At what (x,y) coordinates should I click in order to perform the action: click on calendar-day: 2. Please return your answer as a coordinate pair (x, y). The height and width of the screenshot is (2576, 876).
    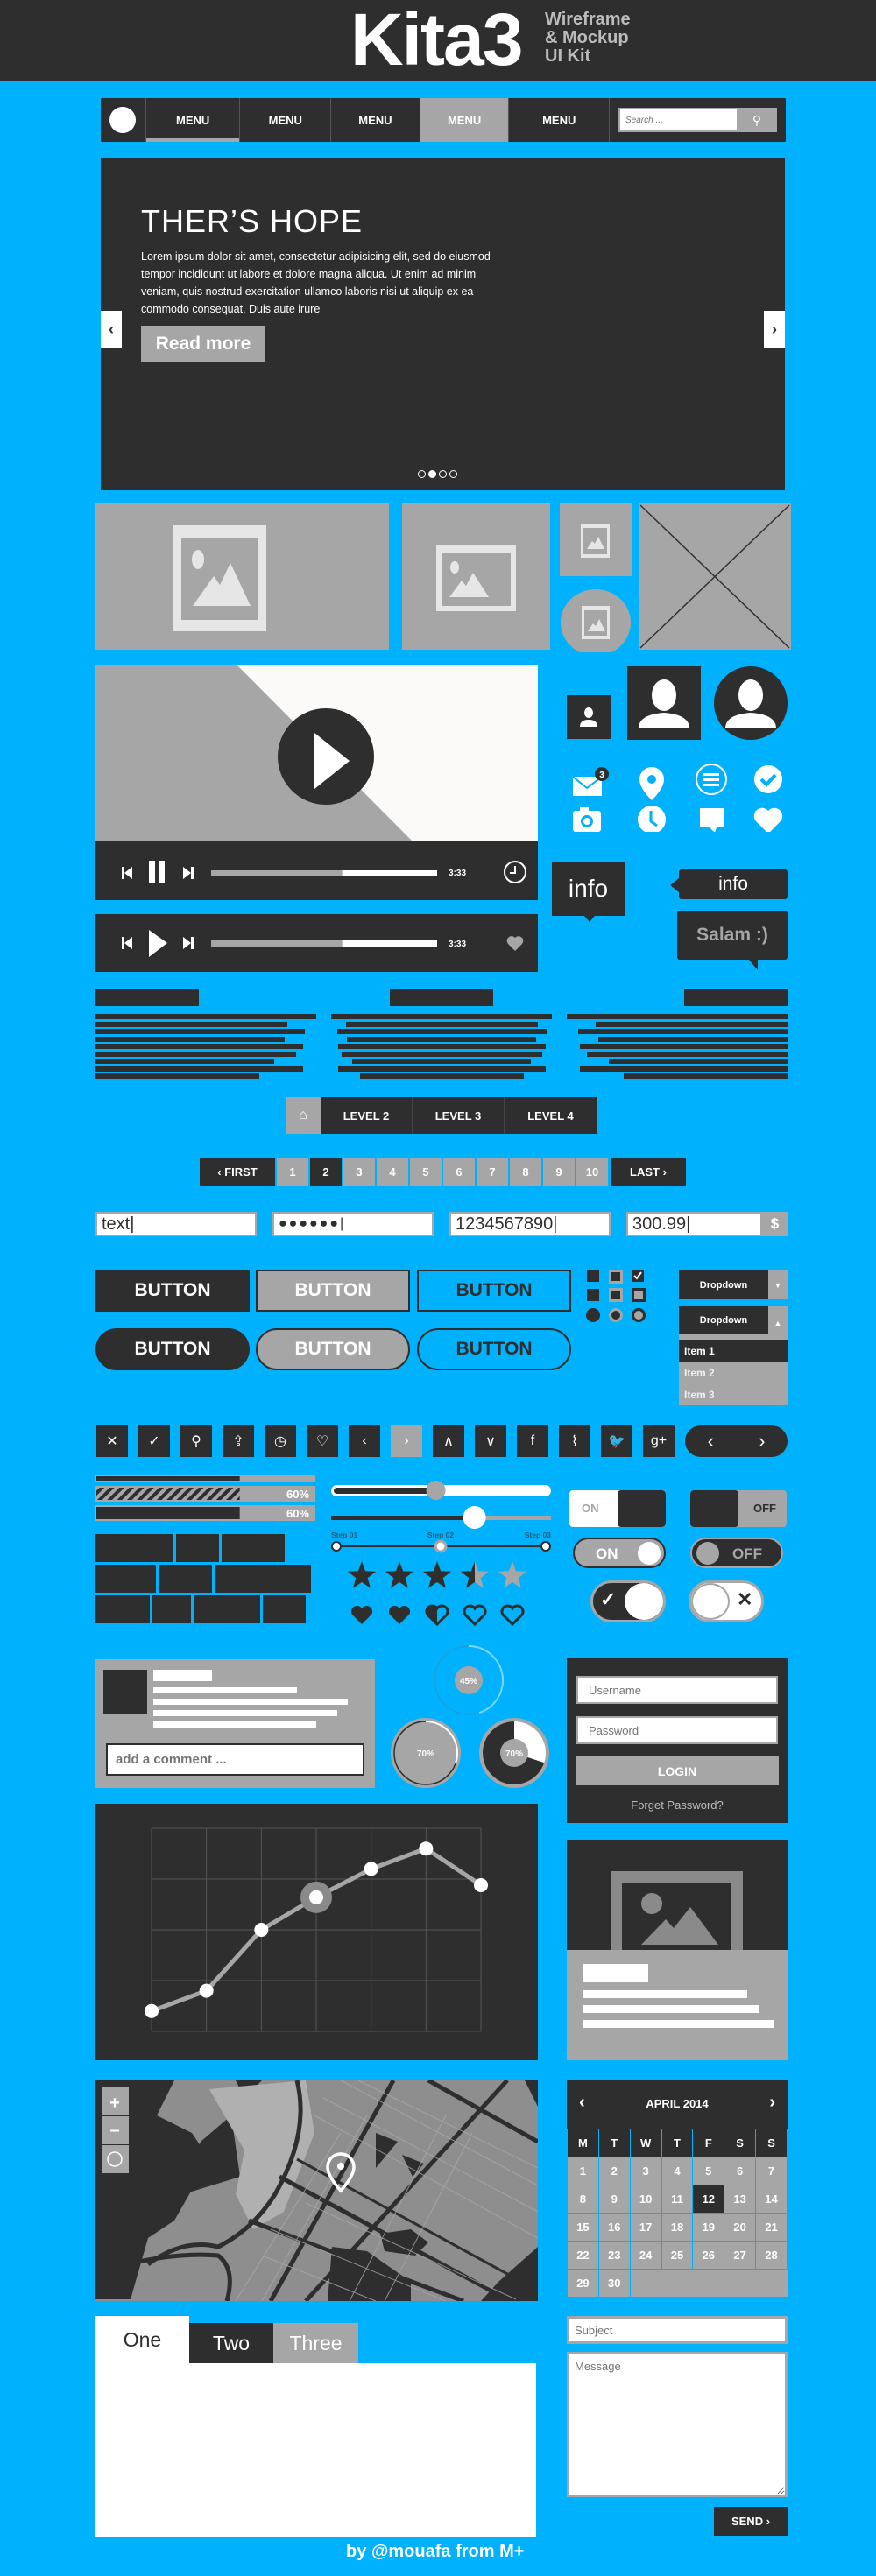
    Looking at the image, I should click on (614, 2171).